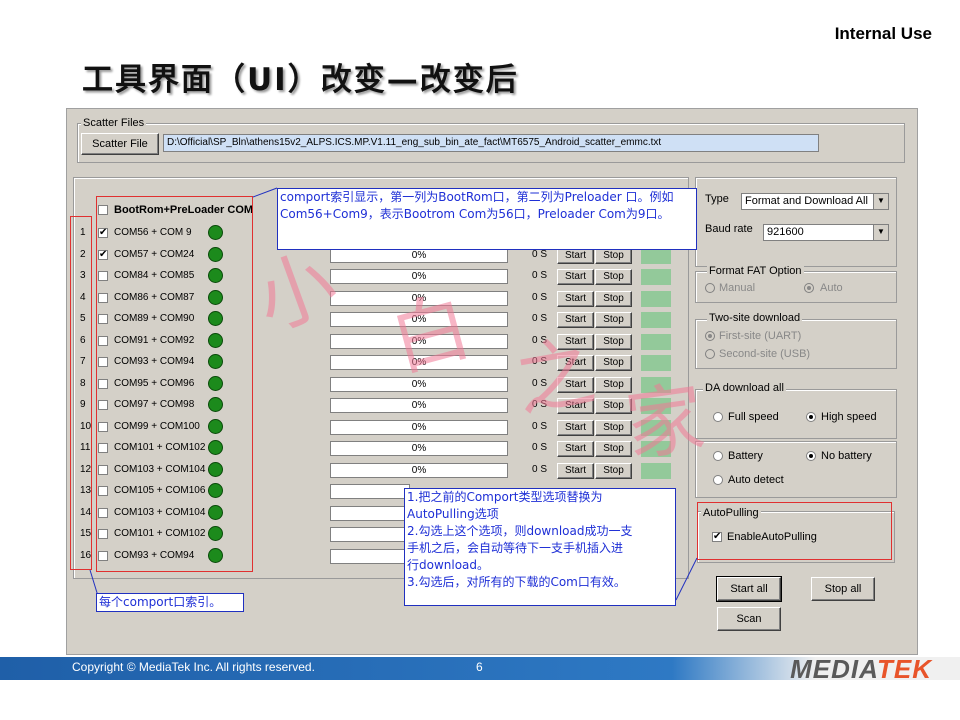  I want to click on page-number: 6, so click(479, 667).